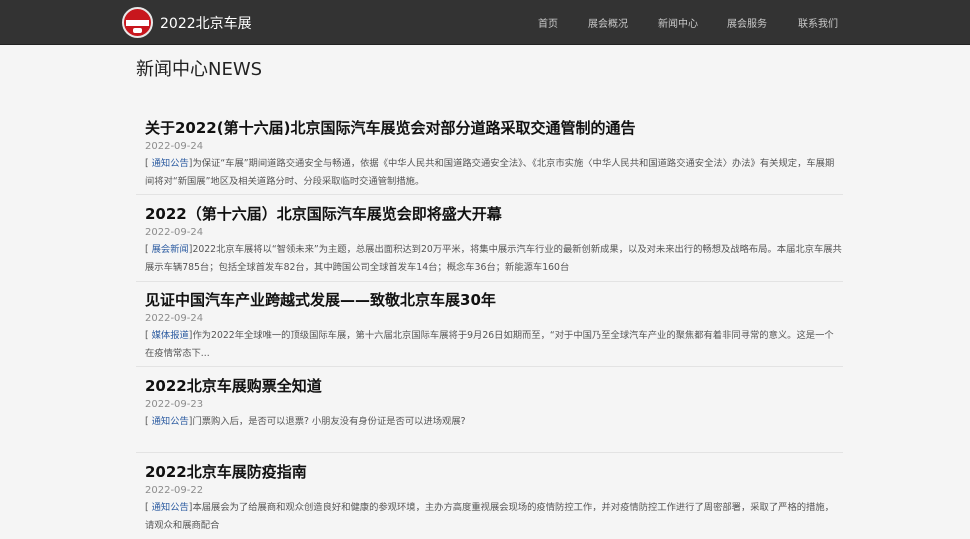 The image size is (970, 539). I want to click on top-navbar: 2022北京车展 首页 展会概况 新闻中心 展会服务 联系我们, so click(485, 22).